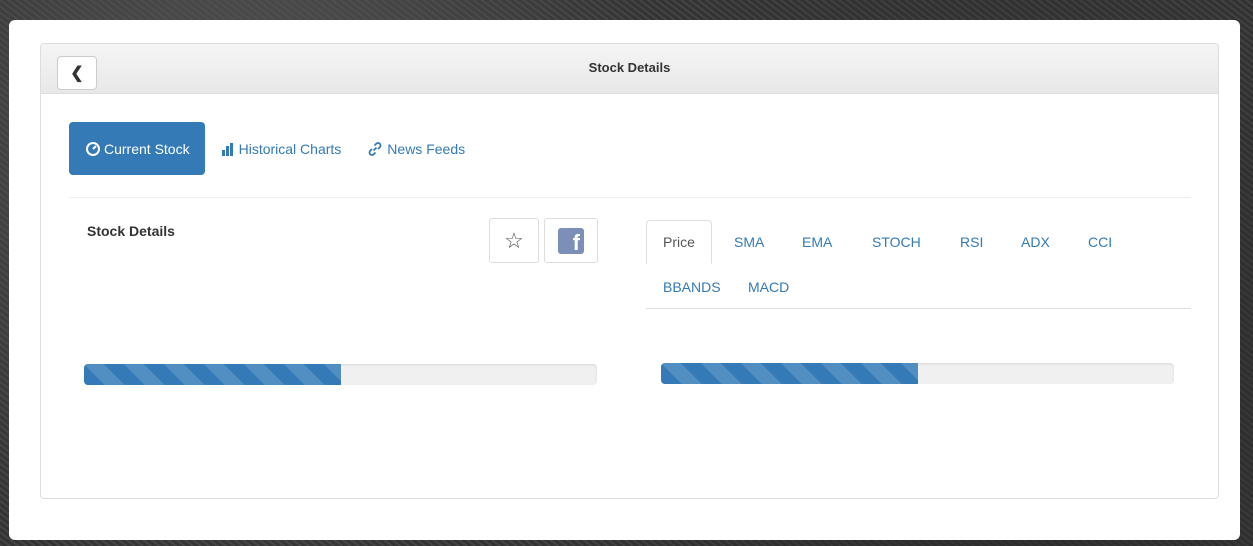 This screenshot has height=546, width=1253. What do you see at coordinates (679, 242) in the screenshot?
I see `tab-price: Price` at bounding box center [679, 242].